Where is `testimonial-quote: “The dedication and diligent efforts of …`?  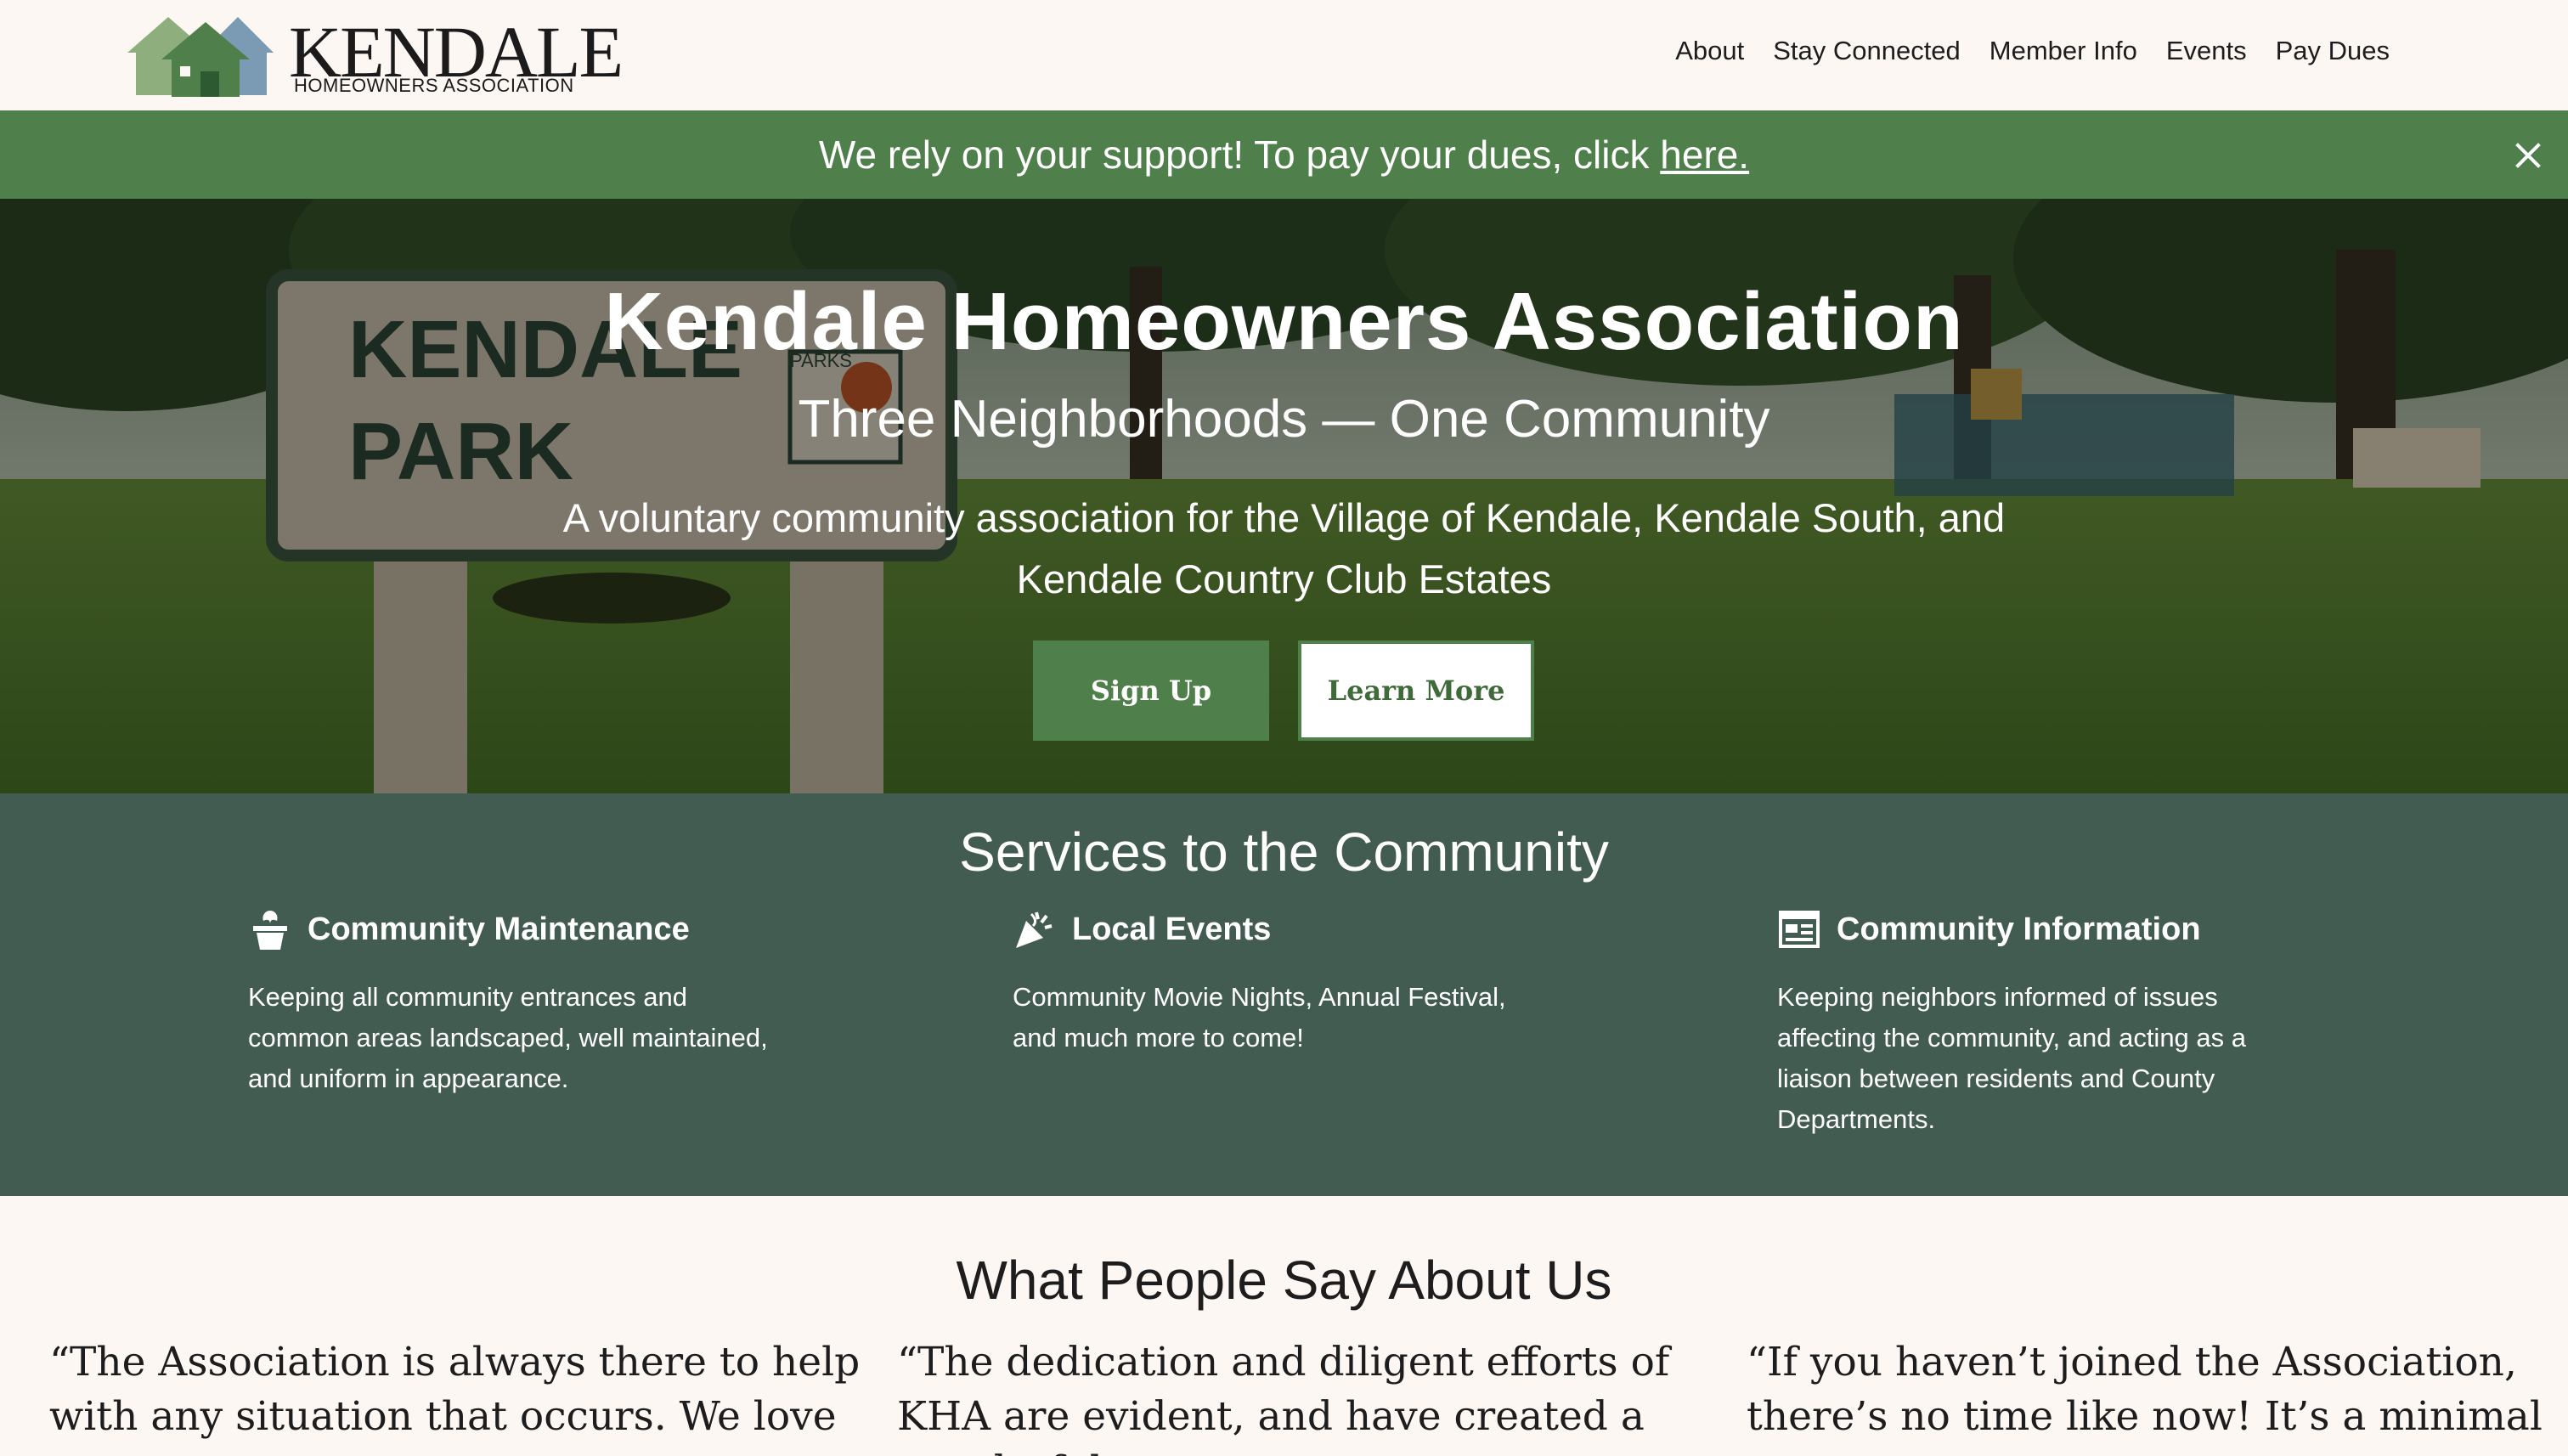 testimonial-quote: “The dedication and diligent efforts of … is located at coordinates (1283, 1398).